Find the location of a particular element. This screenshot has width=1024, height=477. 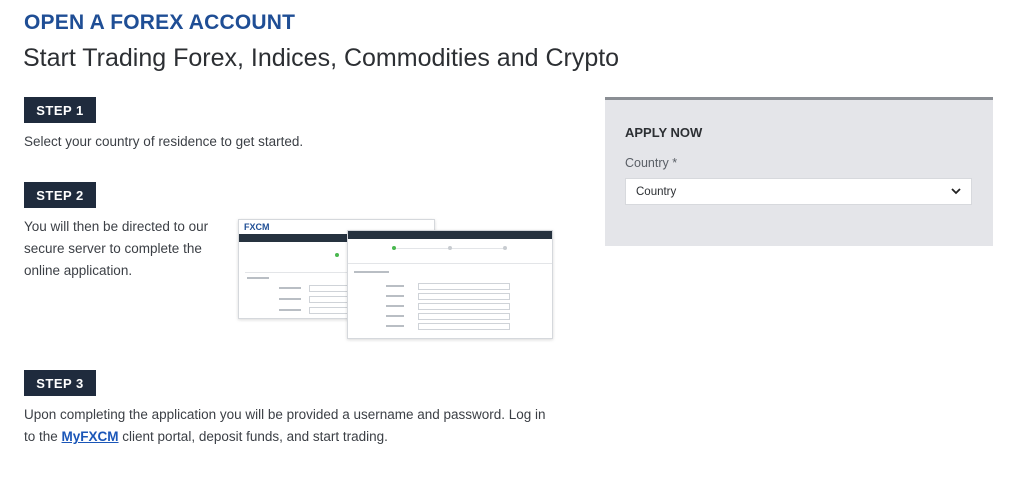

country-select-value: Country is located at coordinates (656, 191).